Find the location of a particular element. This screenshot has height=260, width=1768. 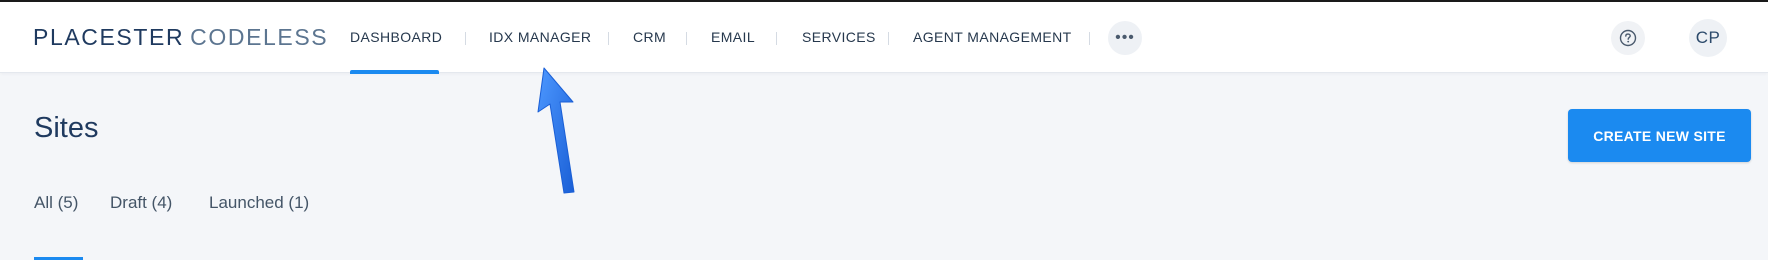

nav-item-dashboard: DASHBOARD is located at coordinates (396, 37).